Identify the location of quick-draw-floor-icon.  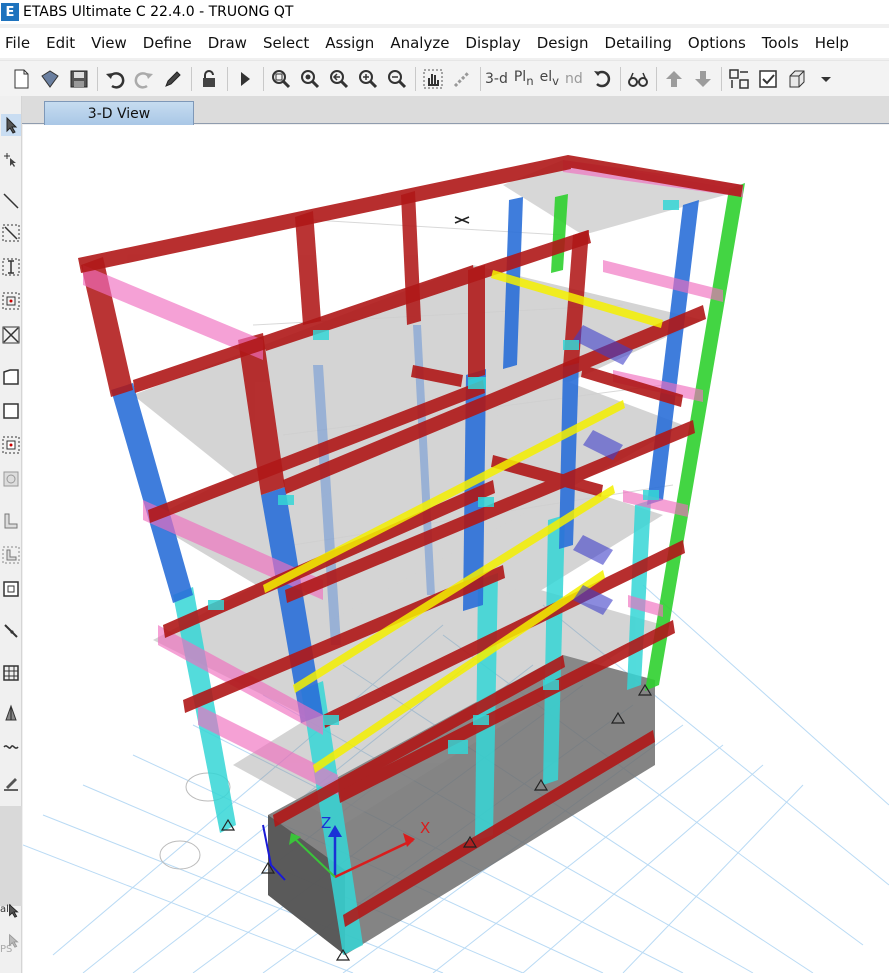
(11, 445).